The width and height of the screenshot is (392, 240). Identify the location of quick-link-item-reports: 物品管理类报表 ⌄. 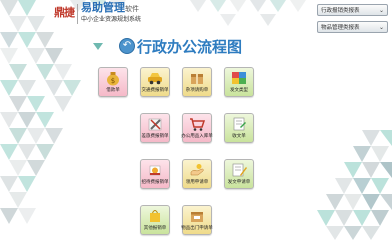
(352, 27).